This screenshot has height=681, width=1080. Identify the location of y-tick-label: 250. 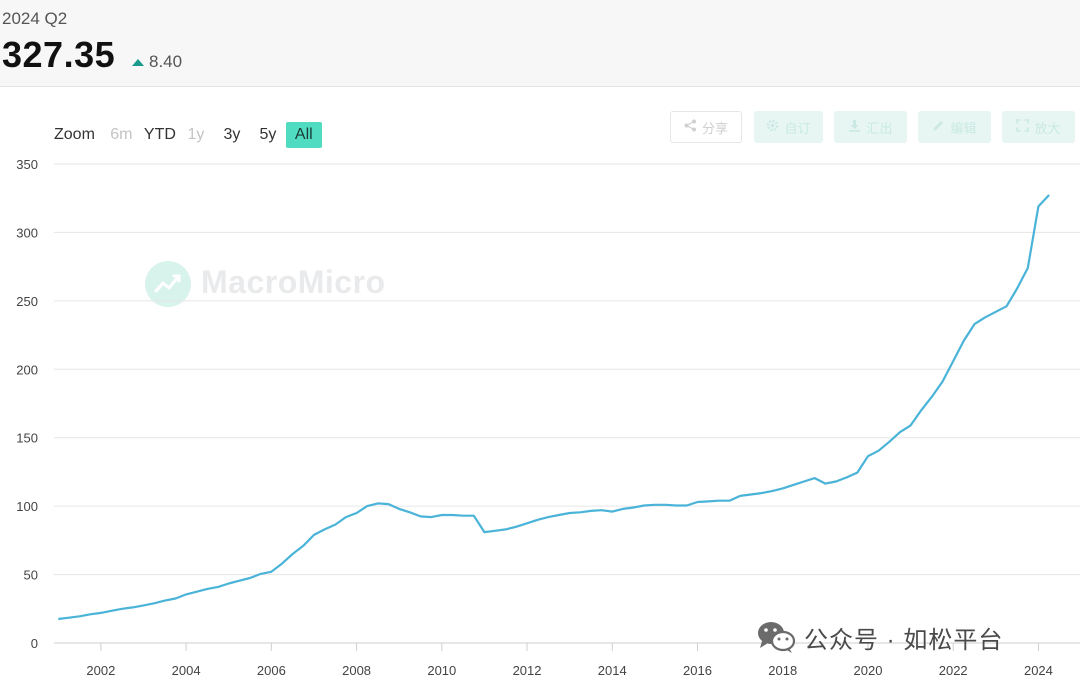
(27, 301).